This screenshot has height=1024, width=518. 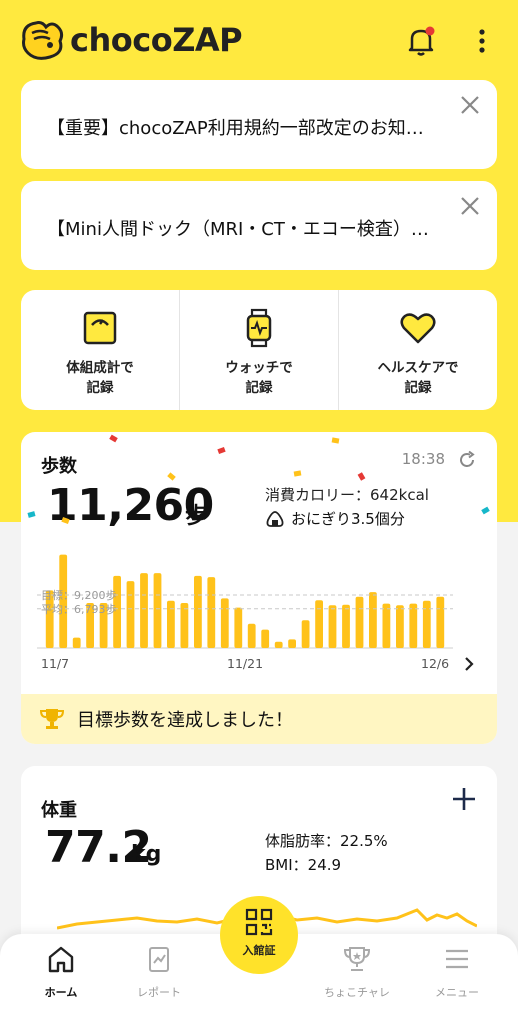 What do you see at coordinates (259, 378) in the screenshot?
I see `record-watch-label: ウォッチで 記録` at bounding box center [259, 378].